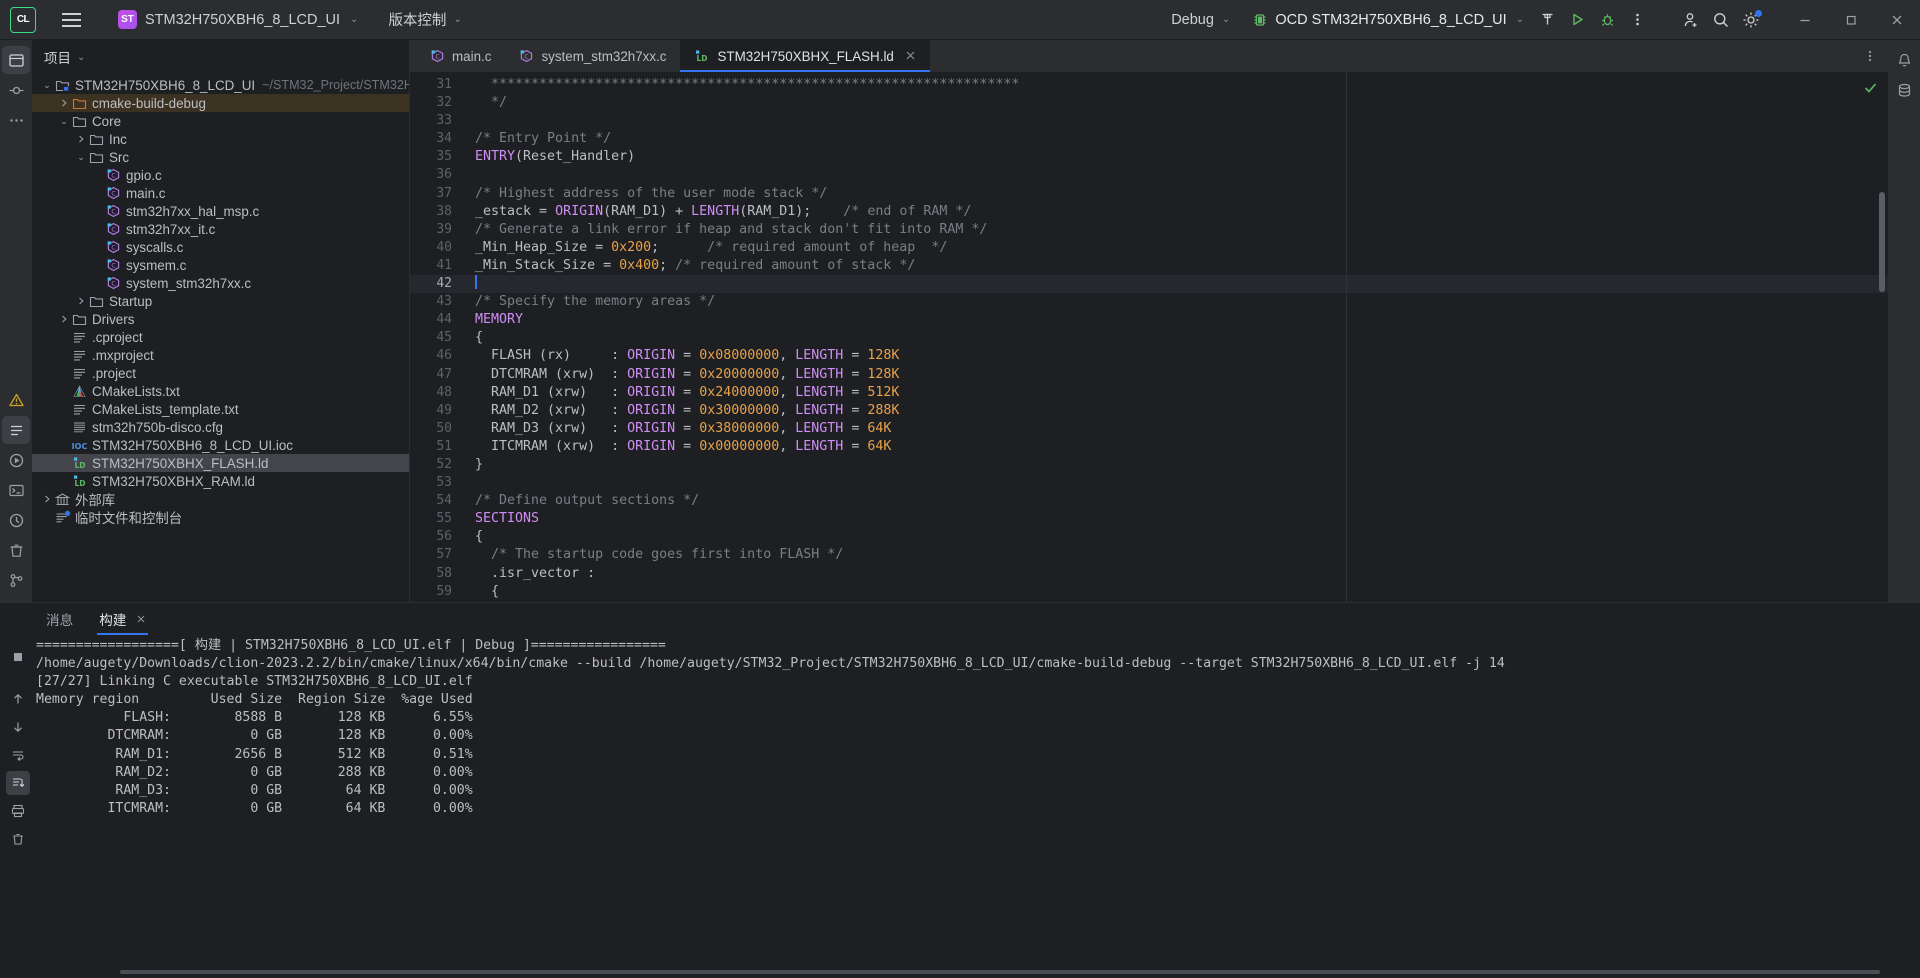  I want to click on line-number: 59, so click(436, 592).